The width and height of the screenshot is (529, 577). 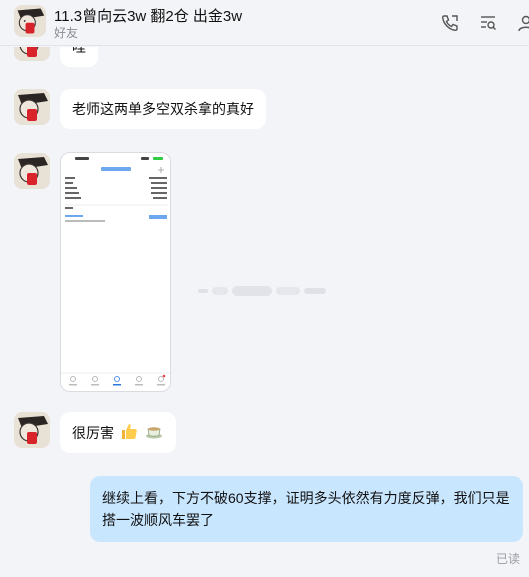 I want to click on message-bubble: 很厉害, so click(x=118, y=432).